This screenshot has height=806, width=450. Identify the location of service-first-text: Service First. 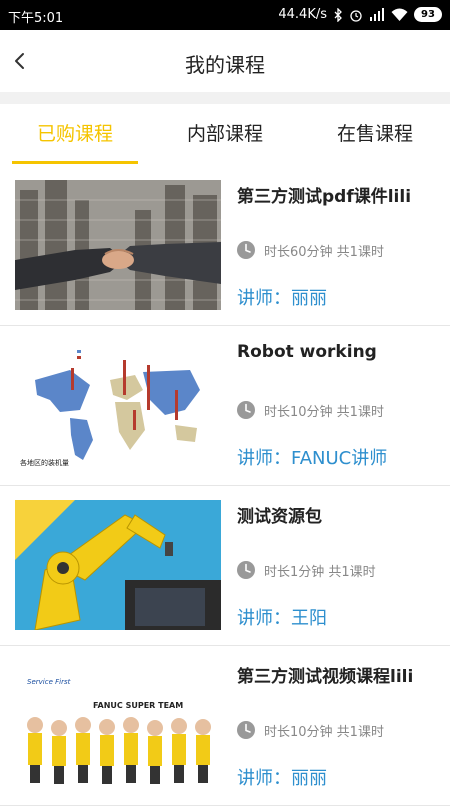
(49, 682).